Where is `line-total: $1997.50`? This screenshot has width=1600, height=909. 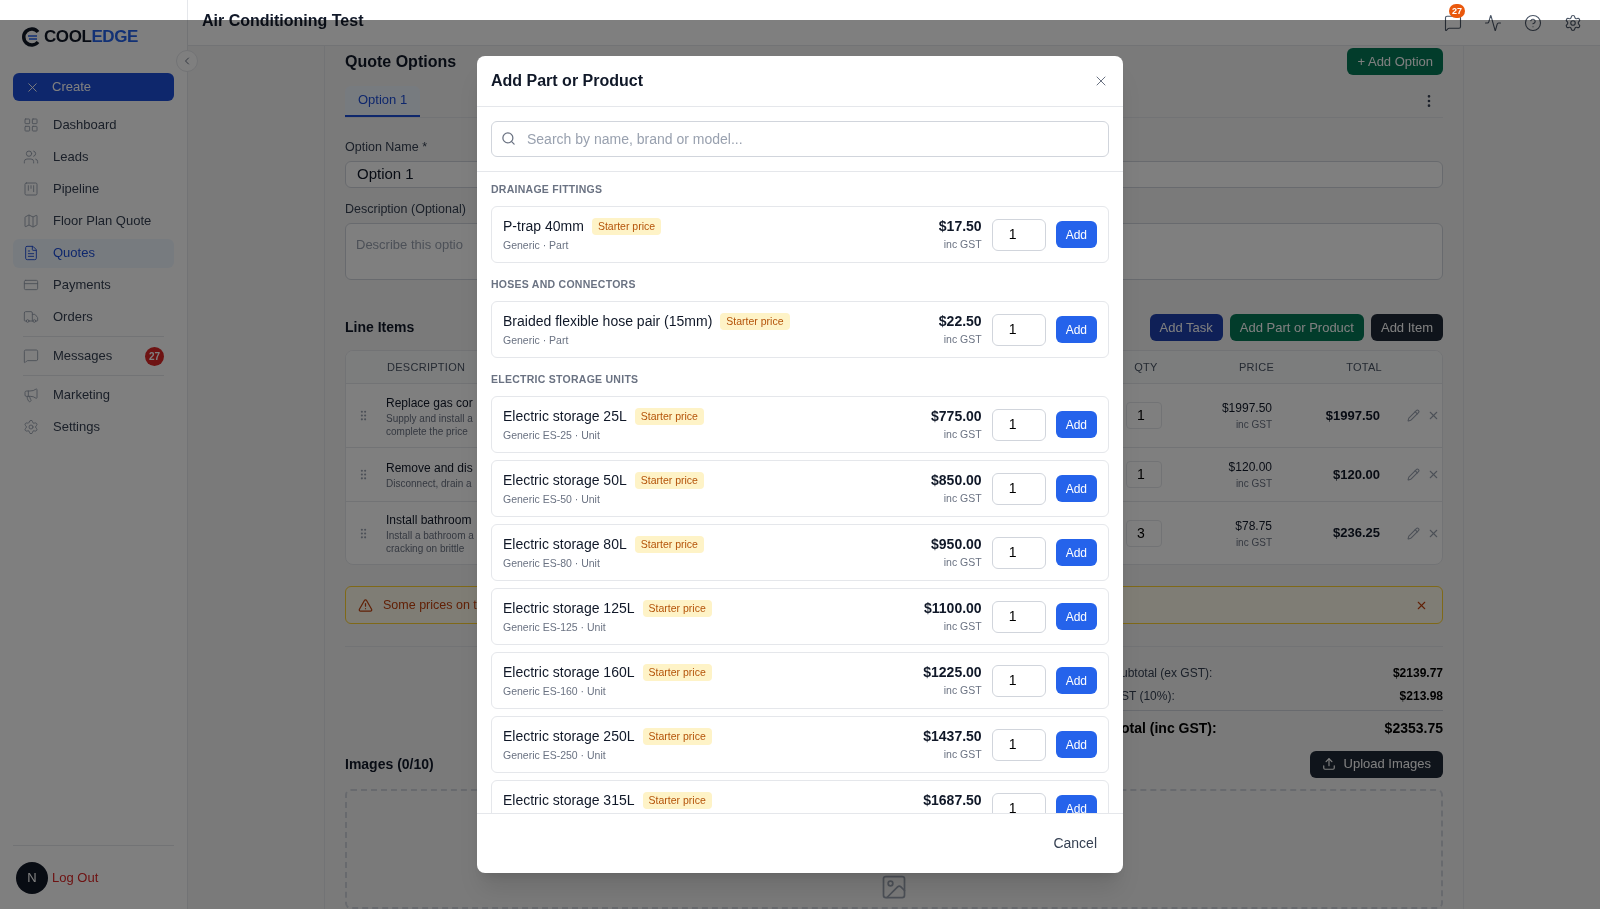 line-total: $1997.50 is located at coordinates (1352, 415).